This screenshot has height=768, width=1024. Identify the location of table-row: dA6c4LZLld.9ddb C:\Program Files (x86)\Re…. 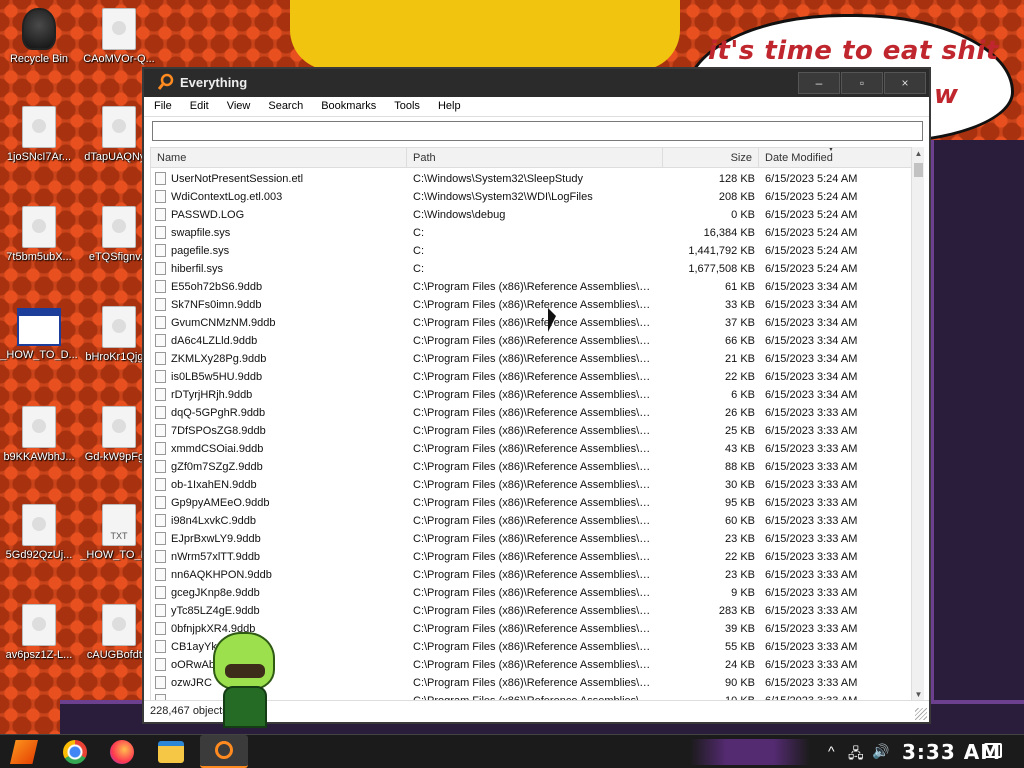
(531, 341).